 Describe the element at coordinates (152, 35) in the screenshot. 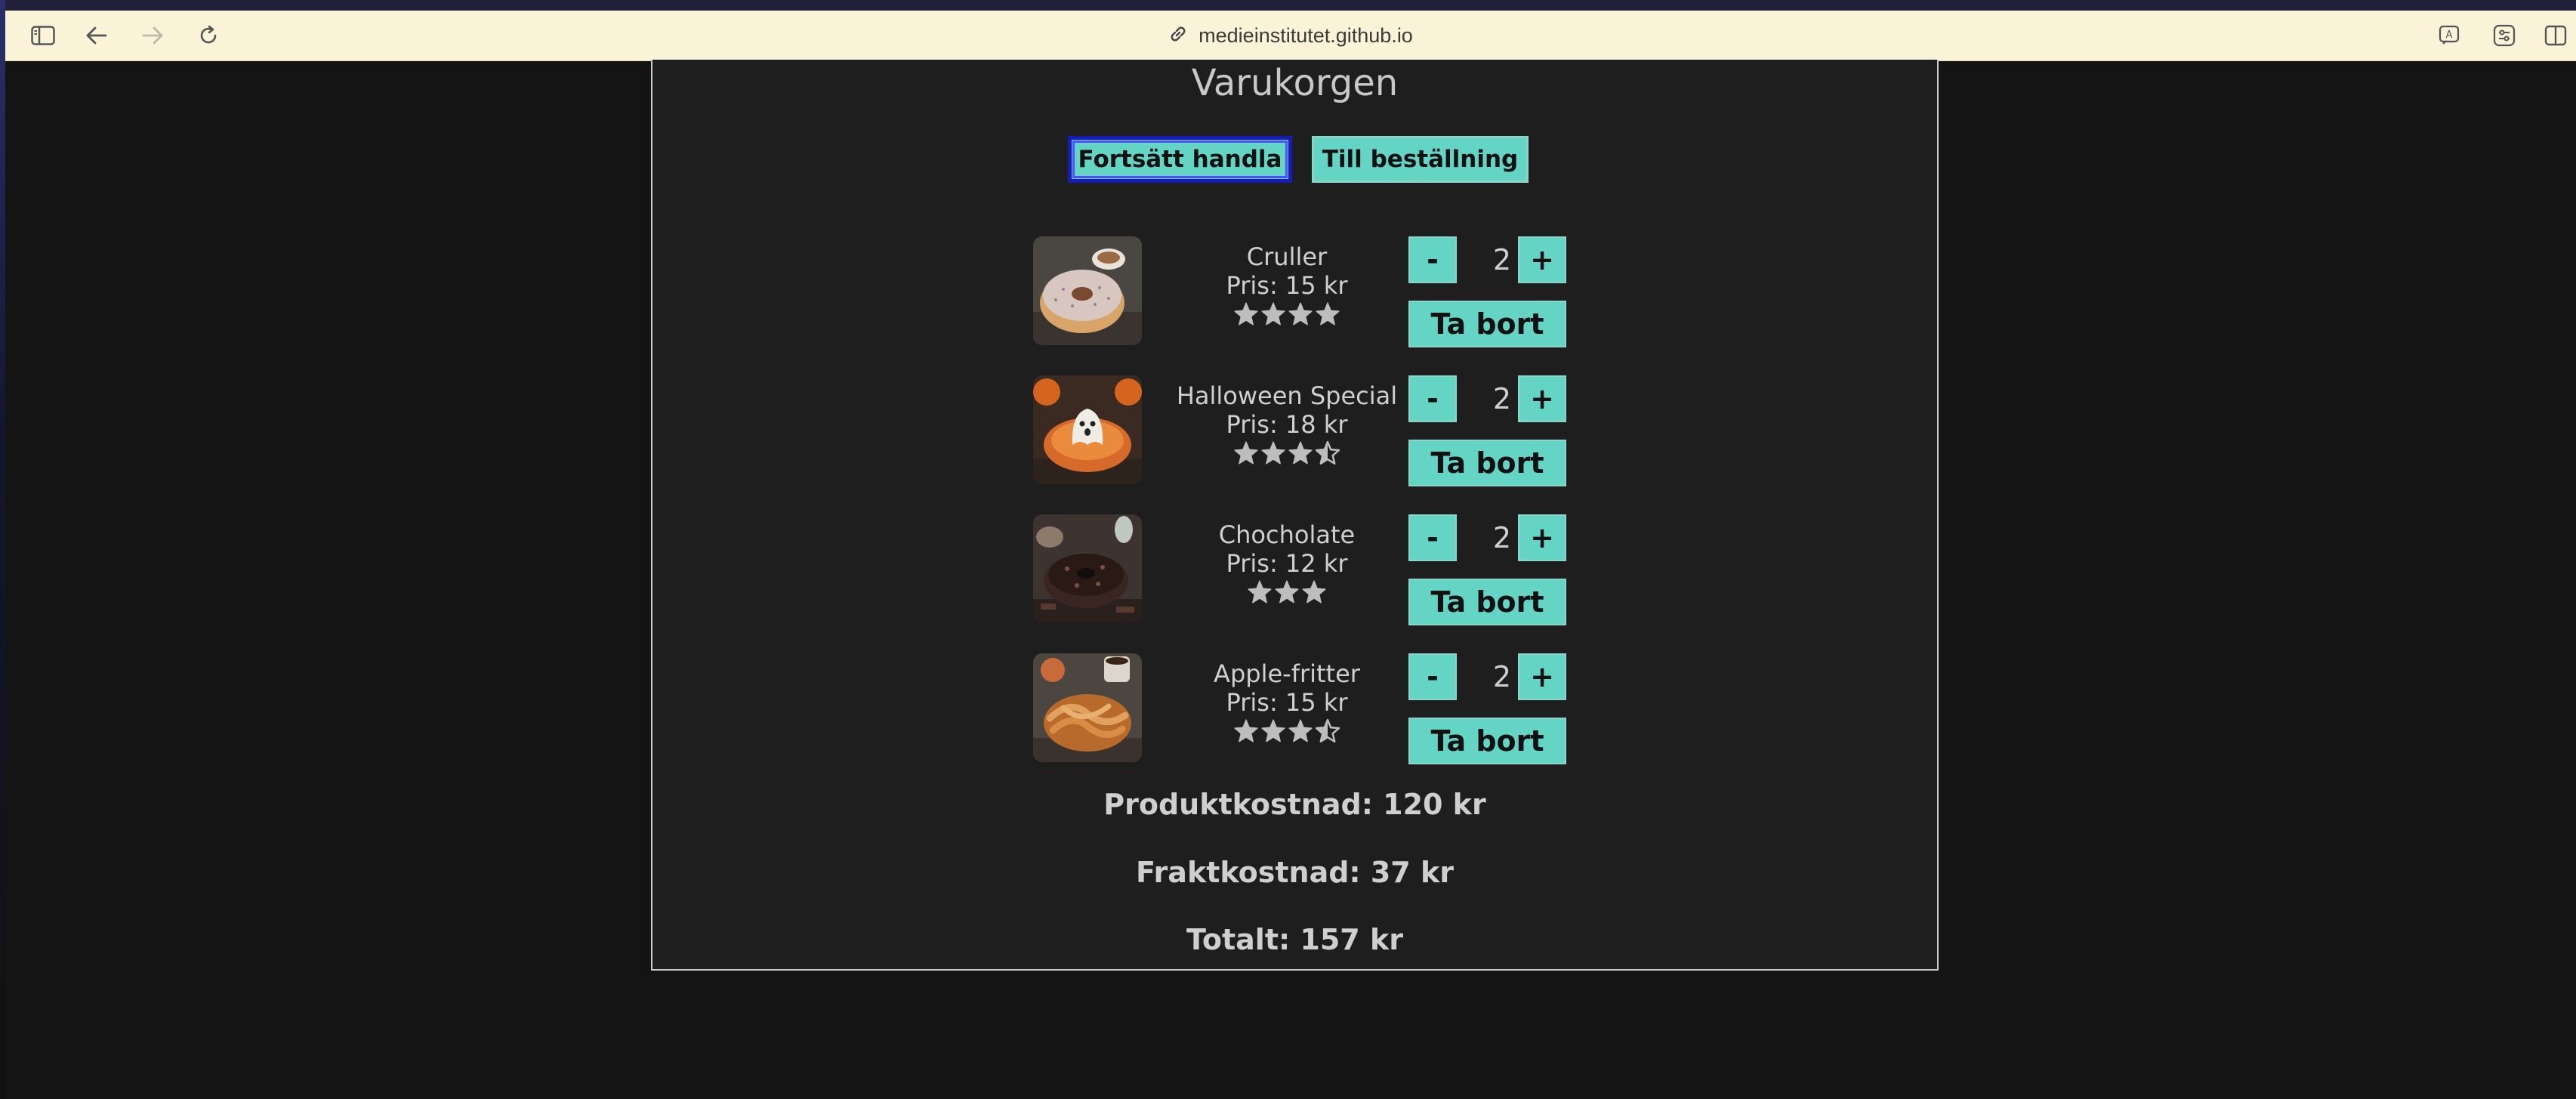

I see `forward-arrow-icon` at that location.